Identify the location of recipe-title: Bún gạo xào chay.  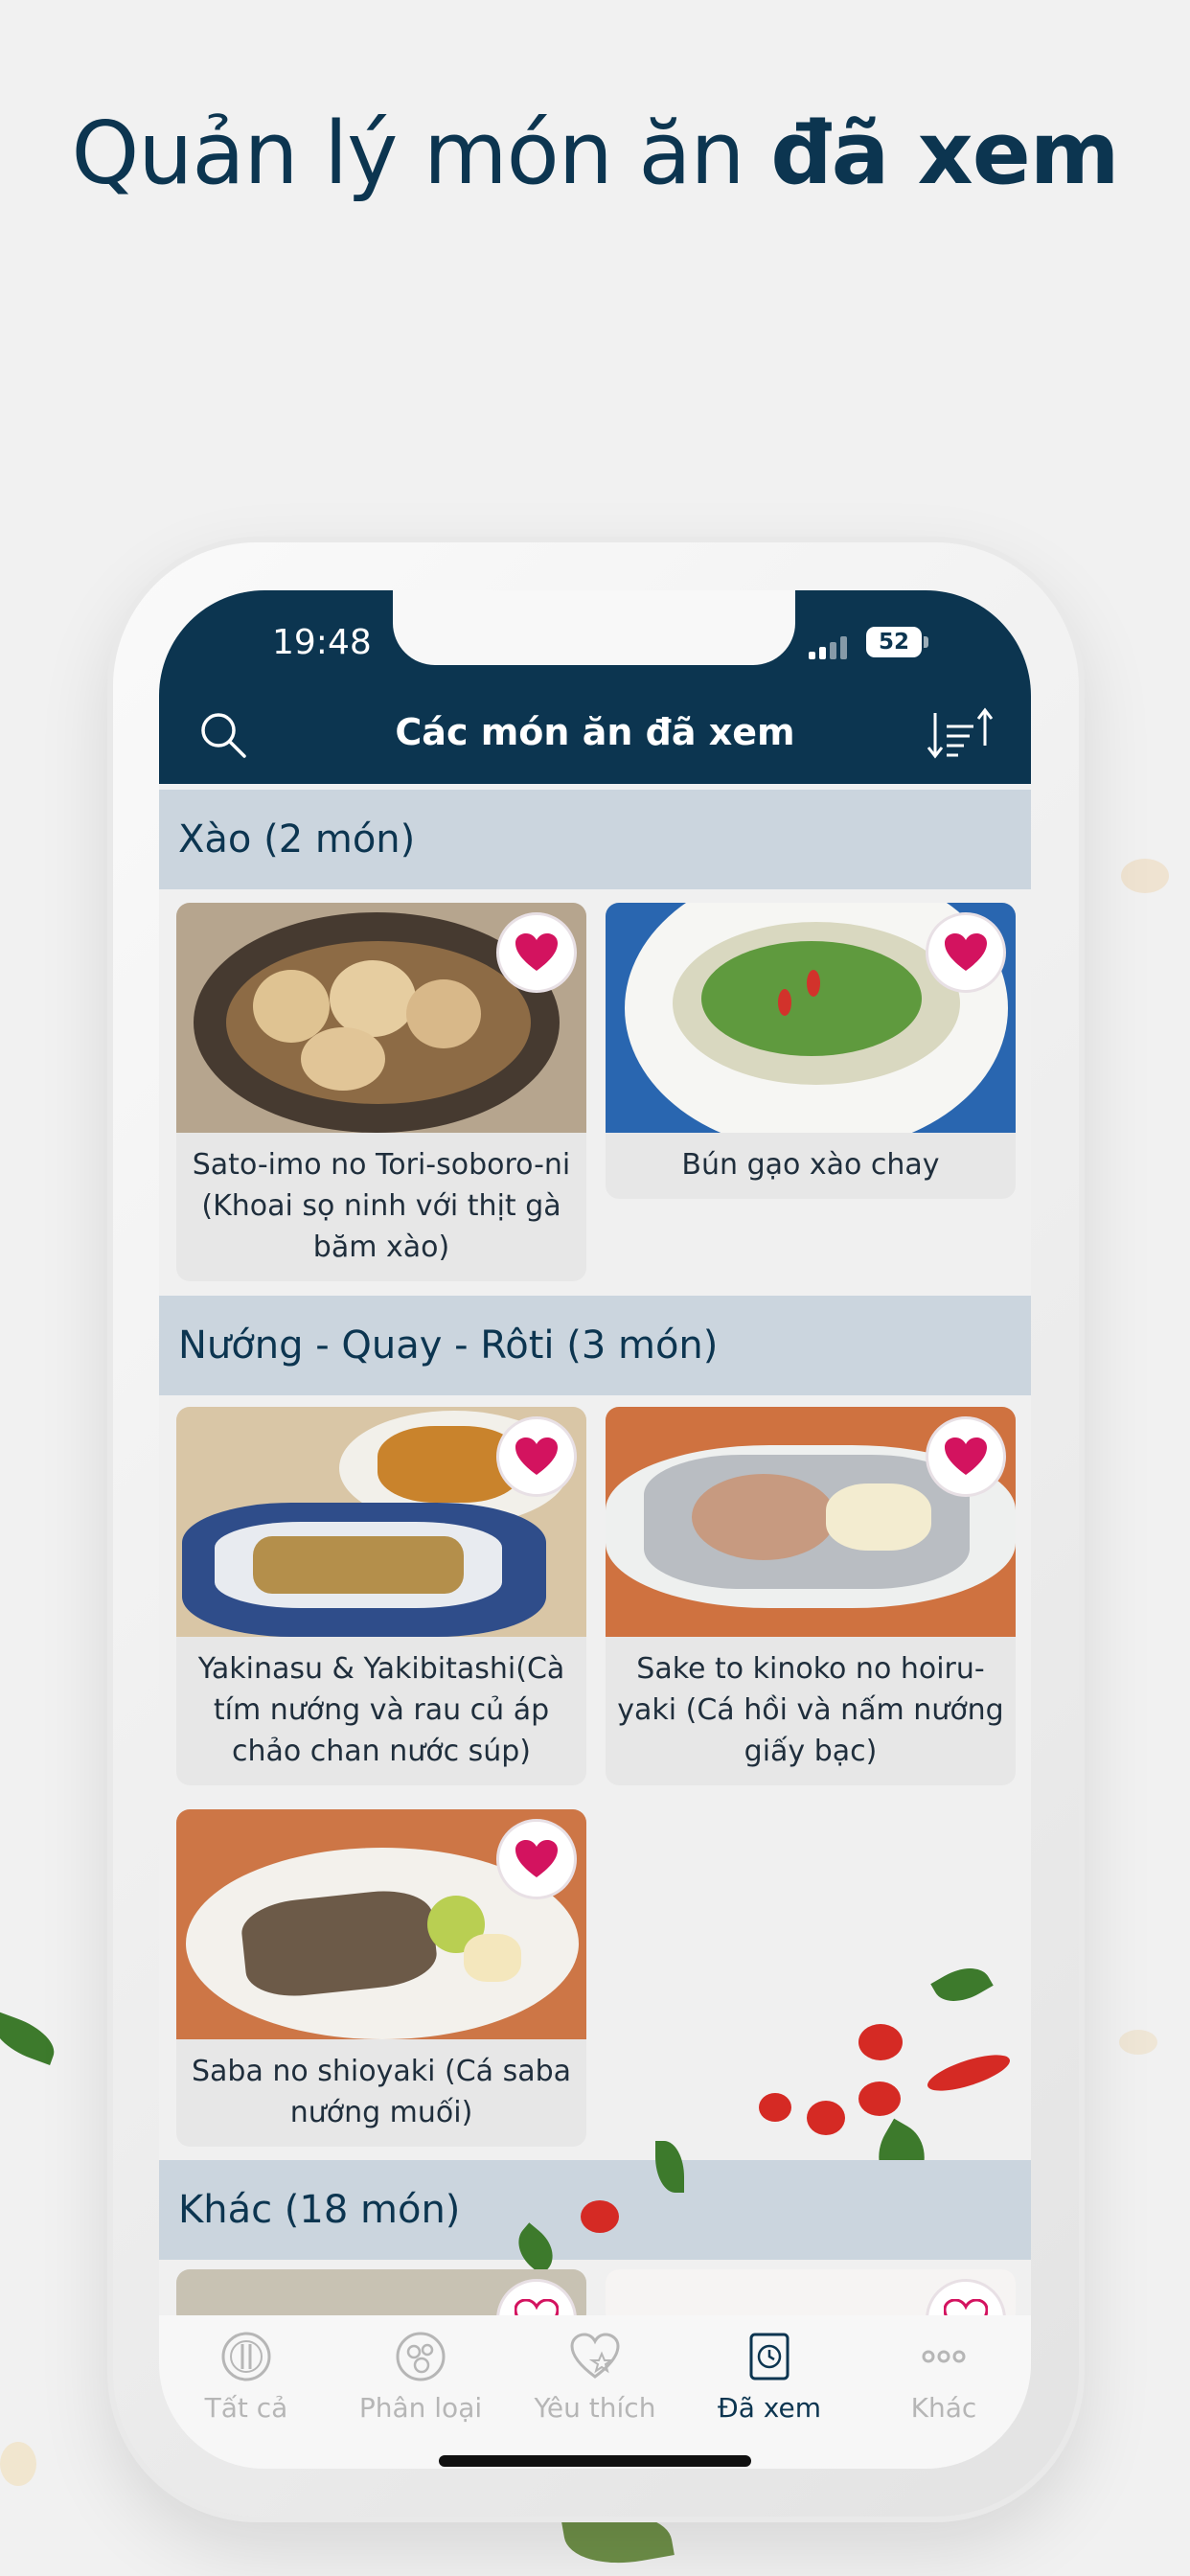
(810, 1165).